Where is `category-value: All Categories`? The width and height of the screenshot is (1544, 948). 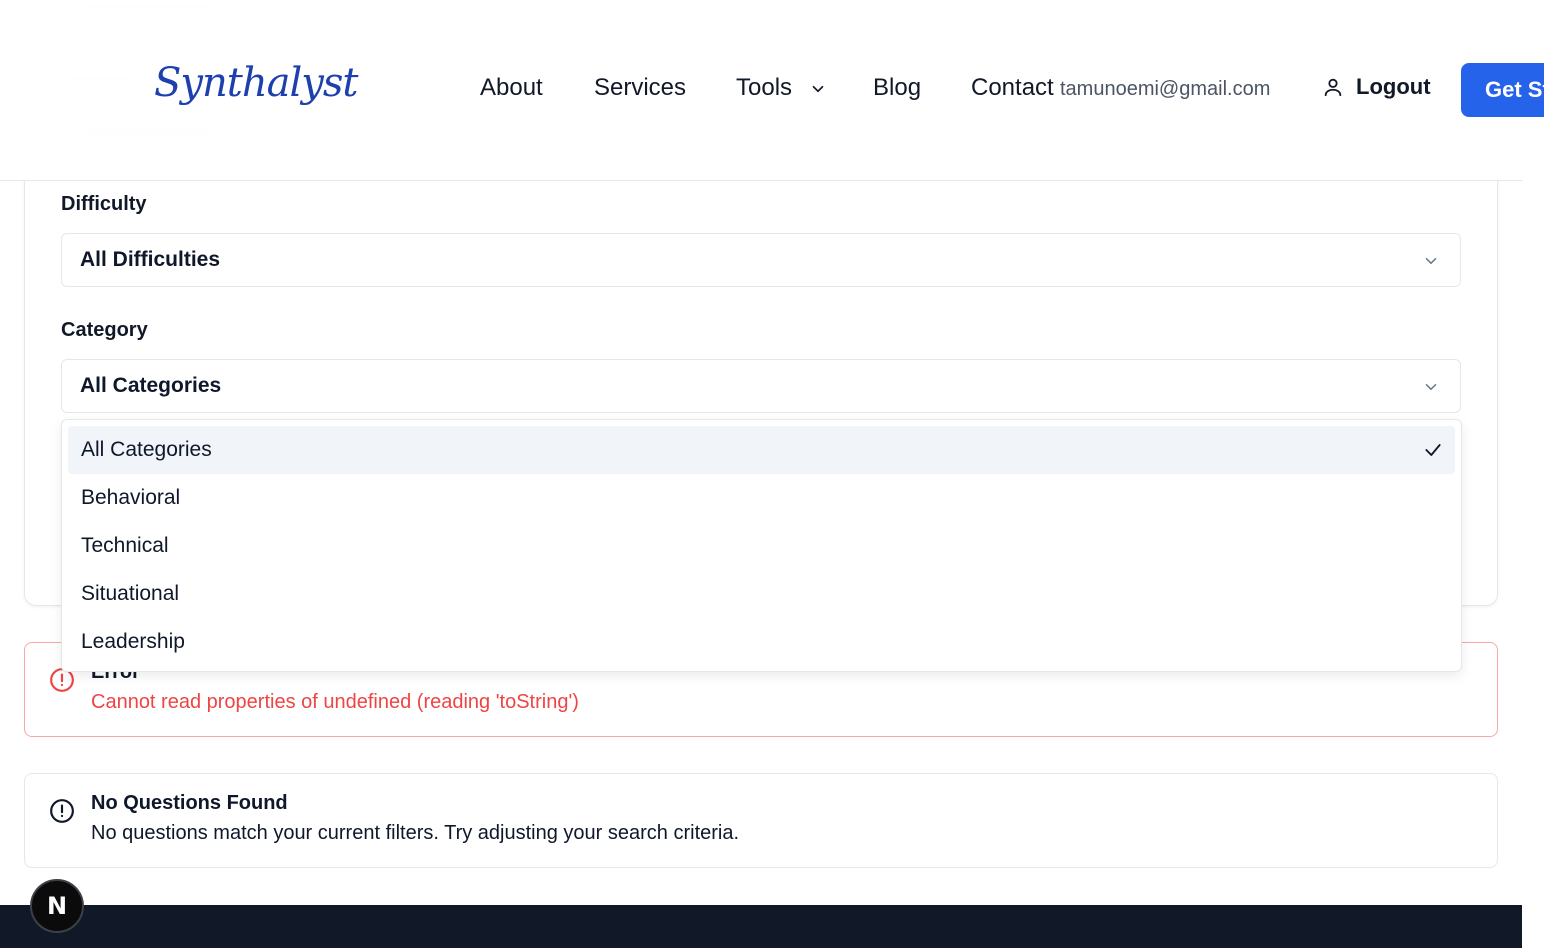
category-value: All Categories is located at coordinates (151, 385).